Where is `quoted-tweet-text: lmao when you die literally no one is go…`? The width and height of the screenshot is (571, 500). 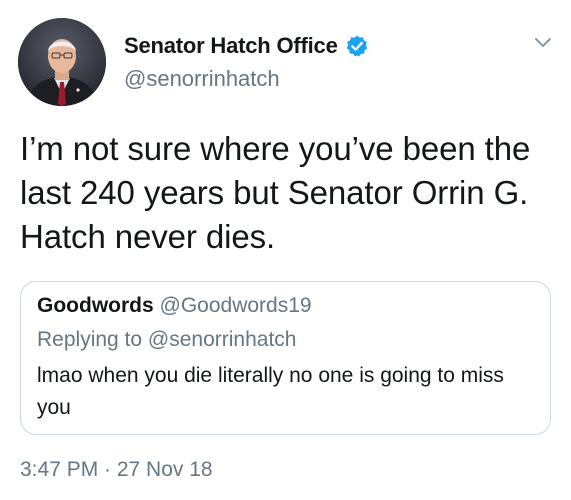 quoted-tweet-text: lmao when you die literally no one is go… is located at coordinates (270, 391).